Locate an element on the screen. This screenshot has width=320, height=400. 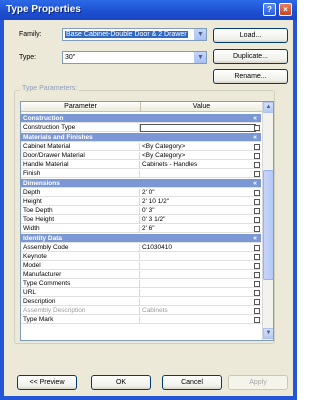
preview-button: << Preview is located at coordinates (47, 382).